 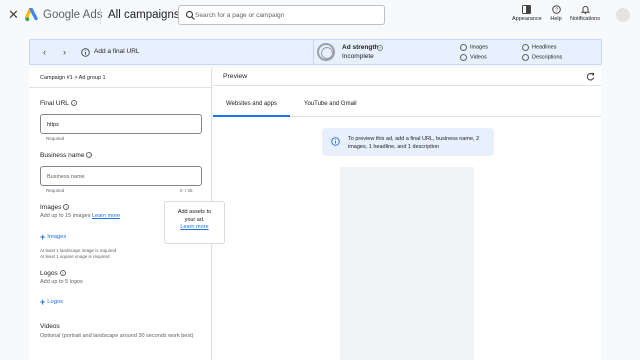 I want to click on images-heading: Images?, so click(x=55, y=207).